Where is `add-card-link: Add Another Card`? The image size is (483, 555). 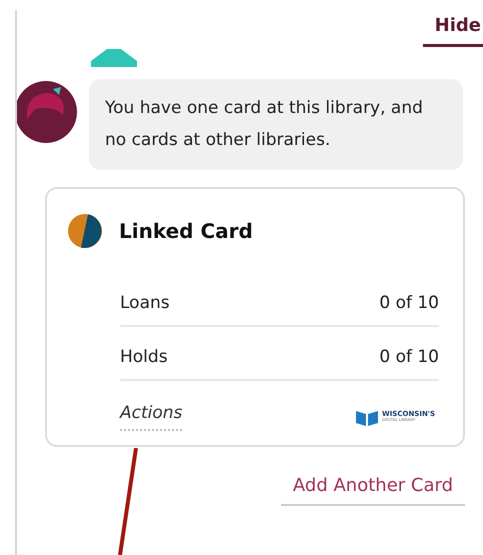 add-card-link: Add Another Card is located at coordinates (372, 488).